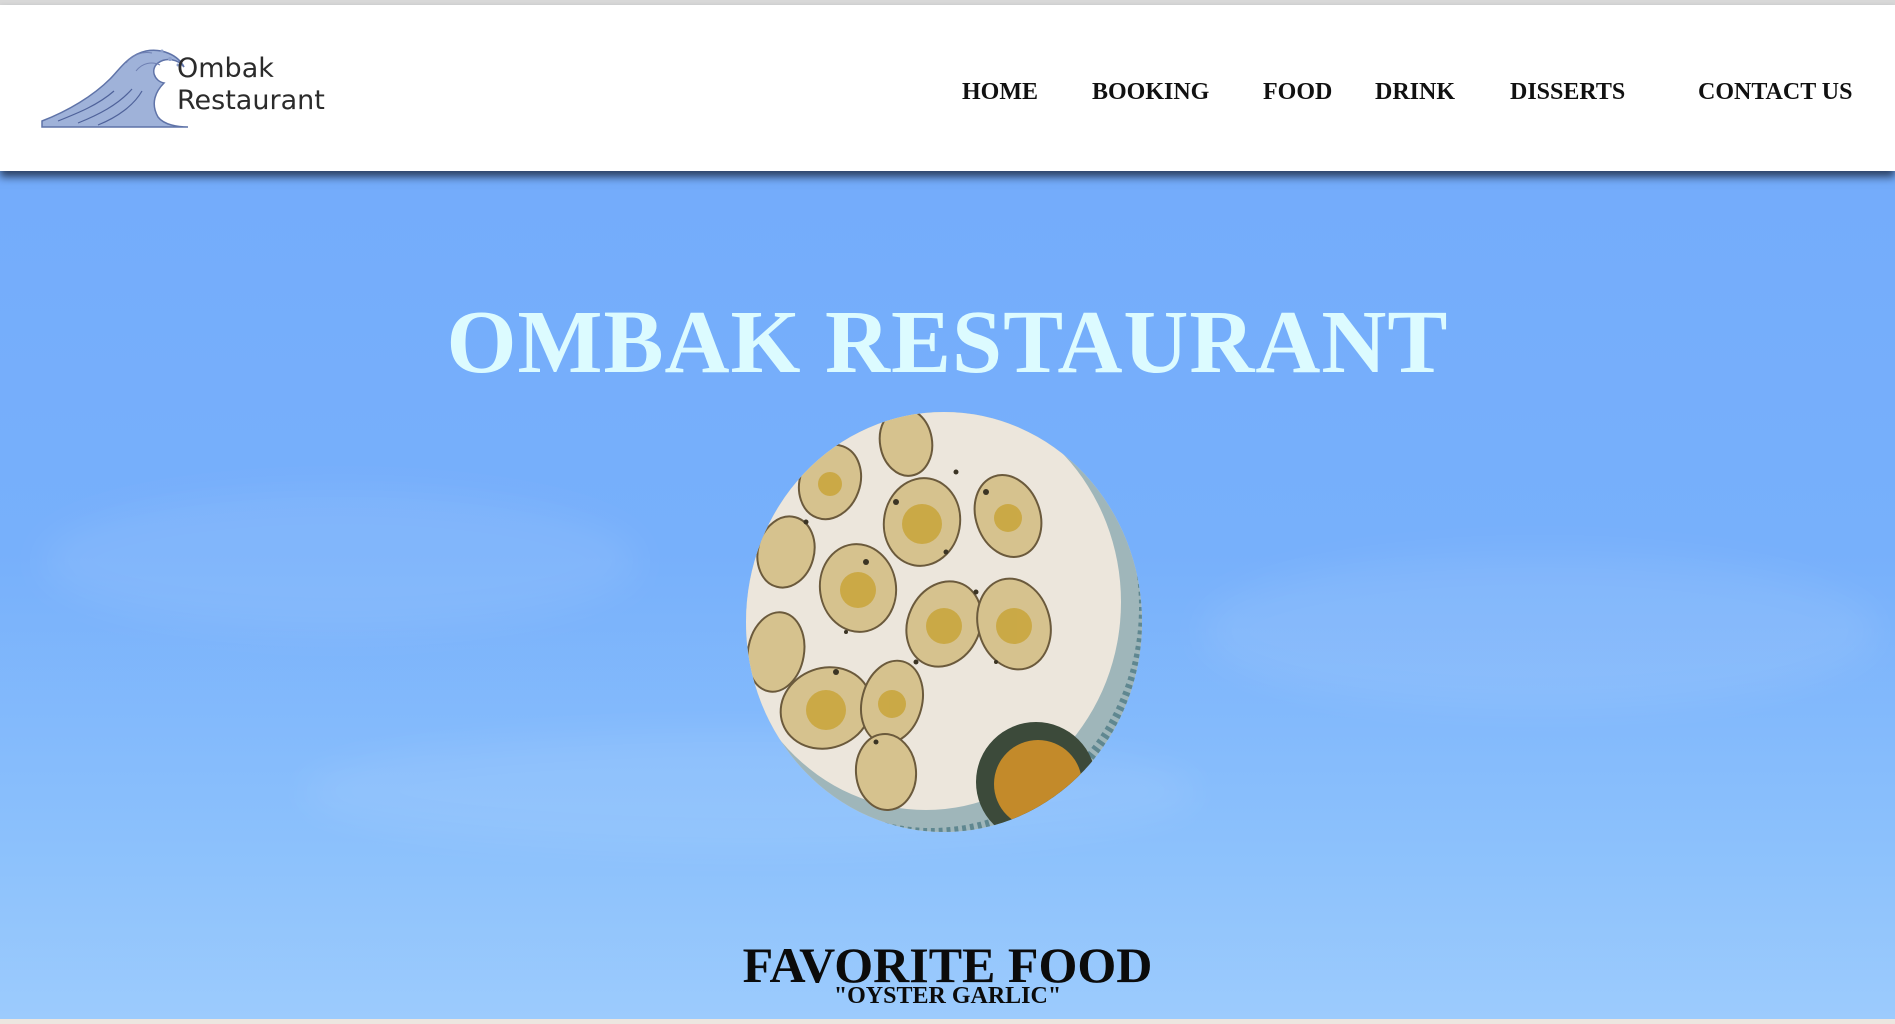 This screenshot has height=1024, width=1895. What do you see at coordinates (251, 100) in the screenshot?
I see `brand-name-line2: Restaurant` at bounding box center [251, 100].